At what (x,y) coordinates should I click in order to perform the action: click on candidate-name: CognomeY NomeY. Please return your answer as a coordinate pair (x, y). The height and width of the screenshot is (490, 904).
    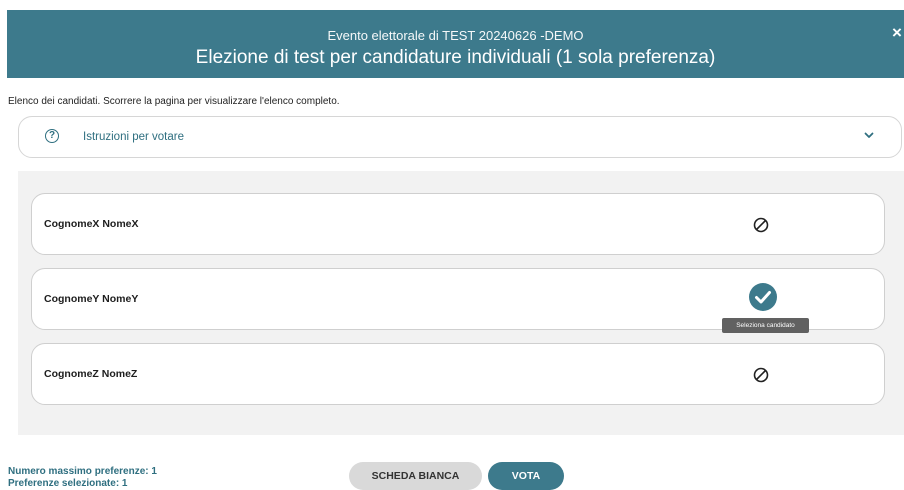
    Looking at the image, I should click on (91, 299).